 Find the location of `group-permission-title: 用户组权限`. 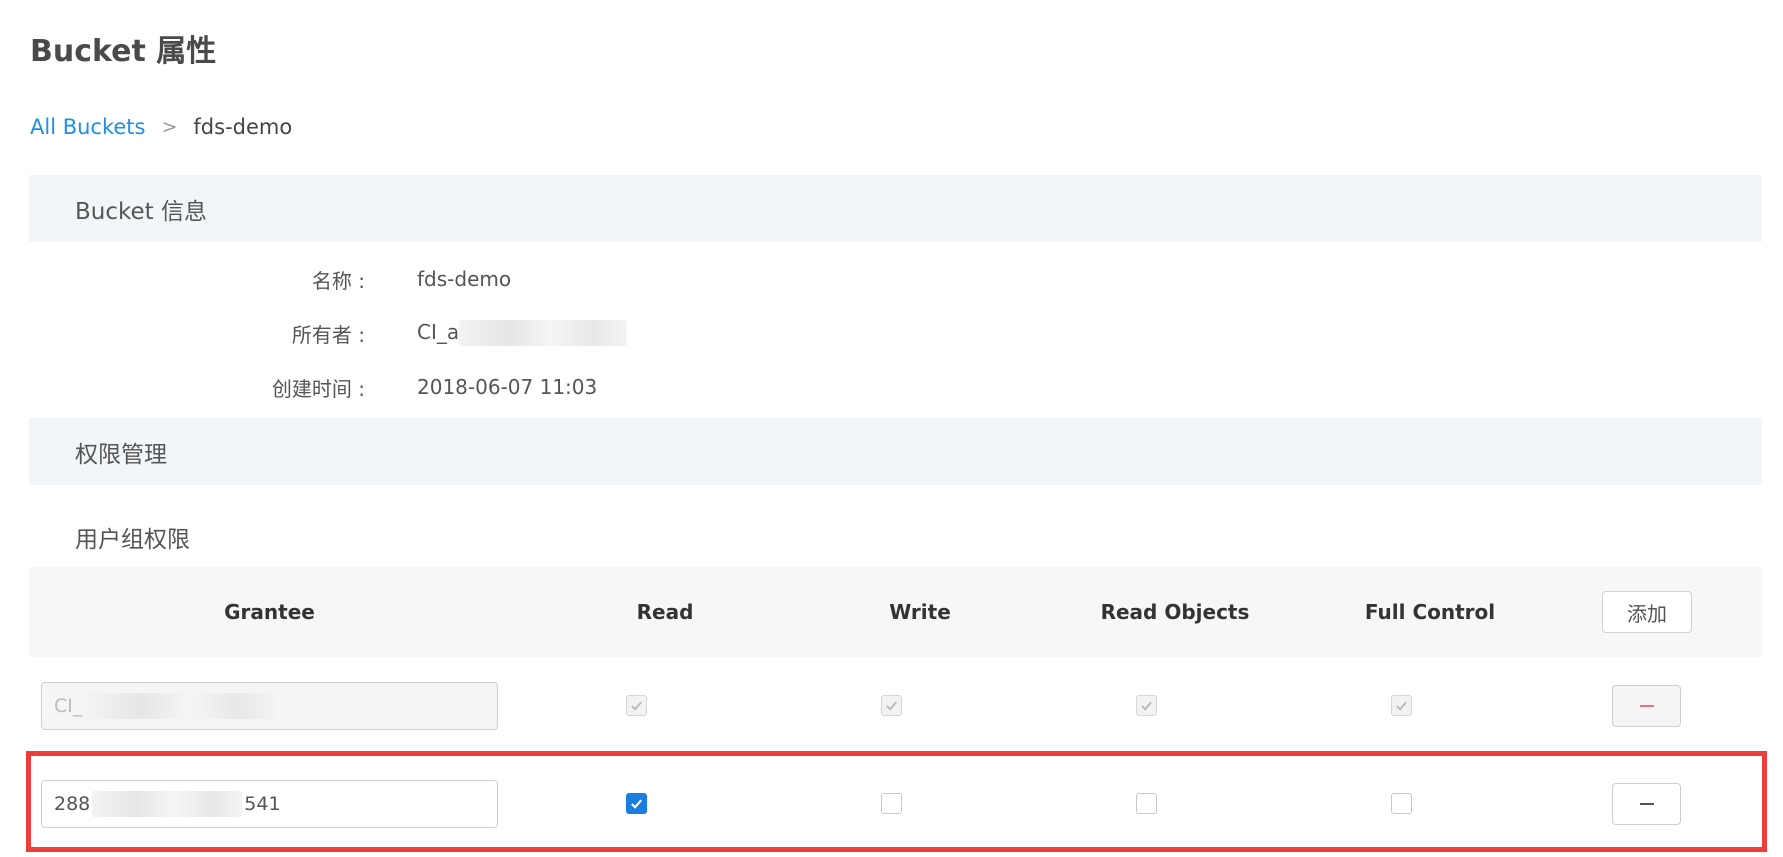

group-permission-title: 用户组权限 is located at coordinates (132, 540).